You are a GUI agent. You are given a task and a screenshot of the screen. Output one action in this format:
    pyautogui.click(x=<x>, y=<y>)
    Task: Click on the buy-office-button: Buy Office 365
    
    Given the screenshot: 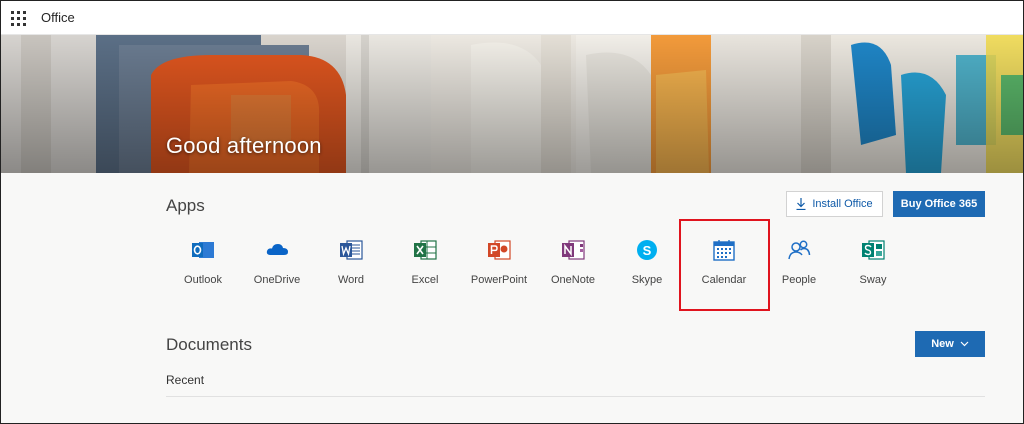 What is the action you would take?
    pyautogui.click(x=939, y=204)
    